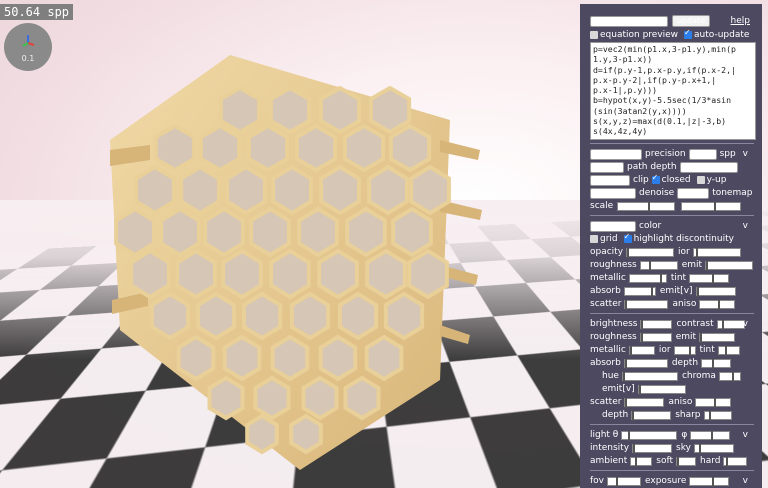 This screenshot has width=768, height=488. Describe the element at coordinates (688, 33) in the screenshot. I see `auto-update-checkbox` at that location.